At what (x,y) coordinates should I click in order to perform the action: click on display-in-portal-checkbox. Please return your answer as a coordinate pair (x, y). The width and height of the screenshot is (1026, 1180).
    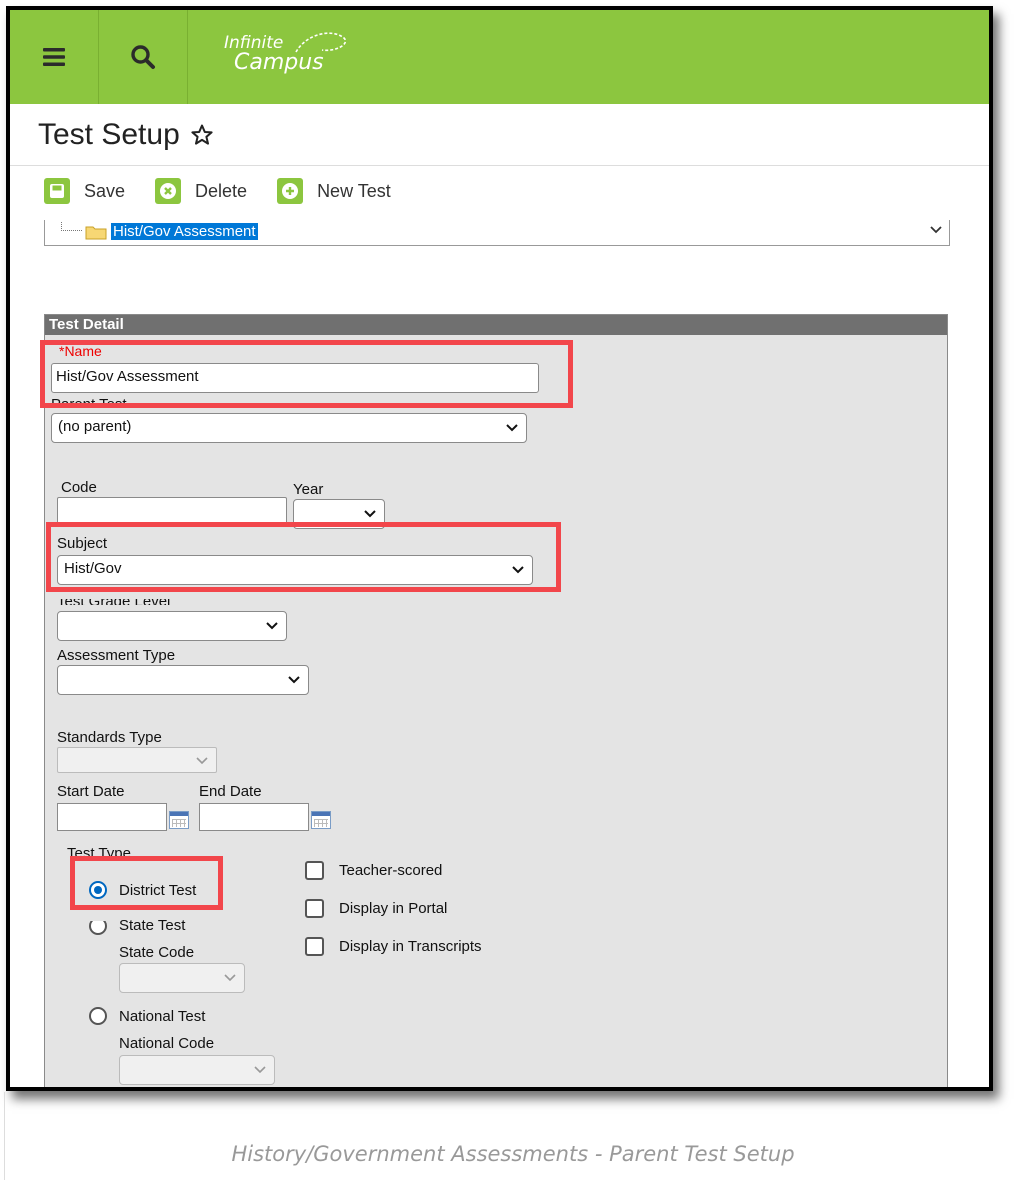
    Looking at the image, I should click on (314, 908).